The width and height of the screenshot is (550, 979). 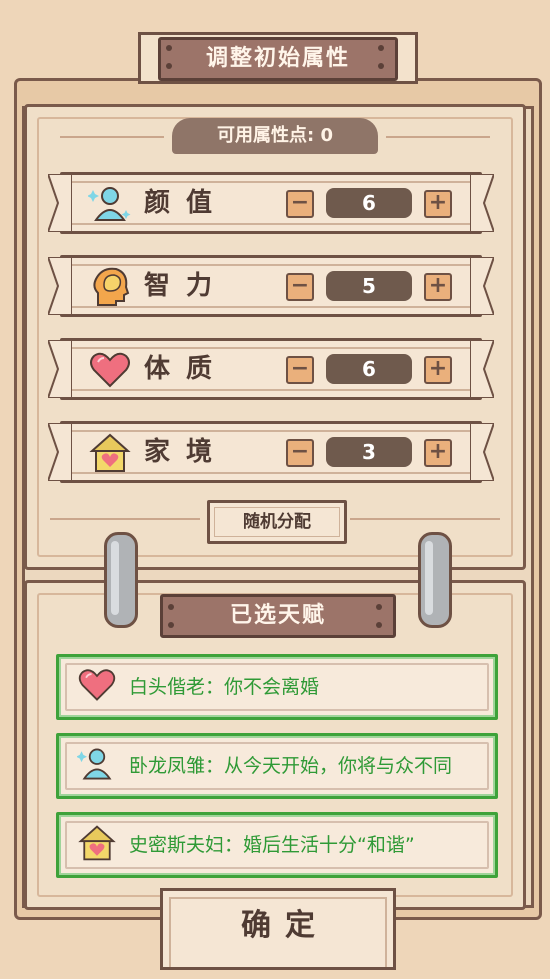 What do you see at coordinates (291, 766) in the screenshot?
I see `talent-text: 卧龙凤雏：从今天开始，你将与众不同` at bounding box center [291, 766].